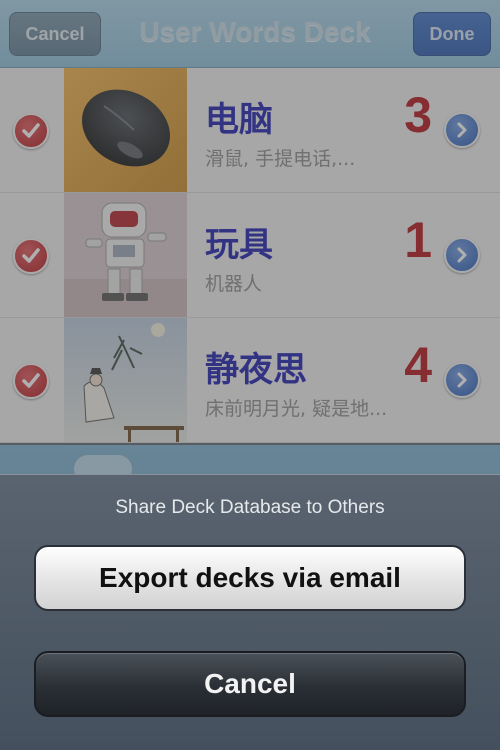  Describe the element at coordinates (250, 684) in the screenshot. I see `action-sheet-cancel-button: Cancel` at that location.